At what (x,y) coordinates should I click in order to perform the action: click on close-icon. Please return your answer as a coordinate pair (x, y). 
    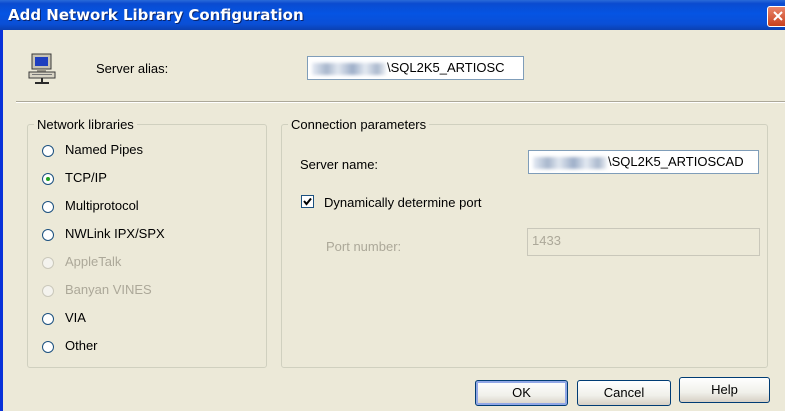
    Looking at the image, I should click on (778, 16).